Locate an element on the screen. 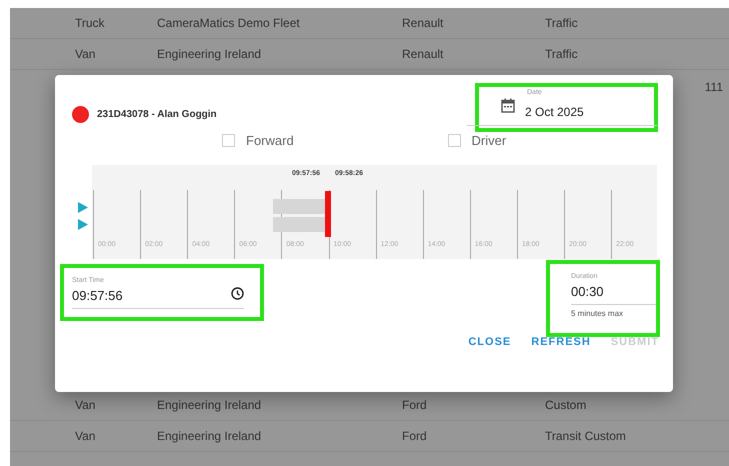 This screenshot has height=466, width=729. table-cell: Transit Custom is located at coordinates (585, 436).